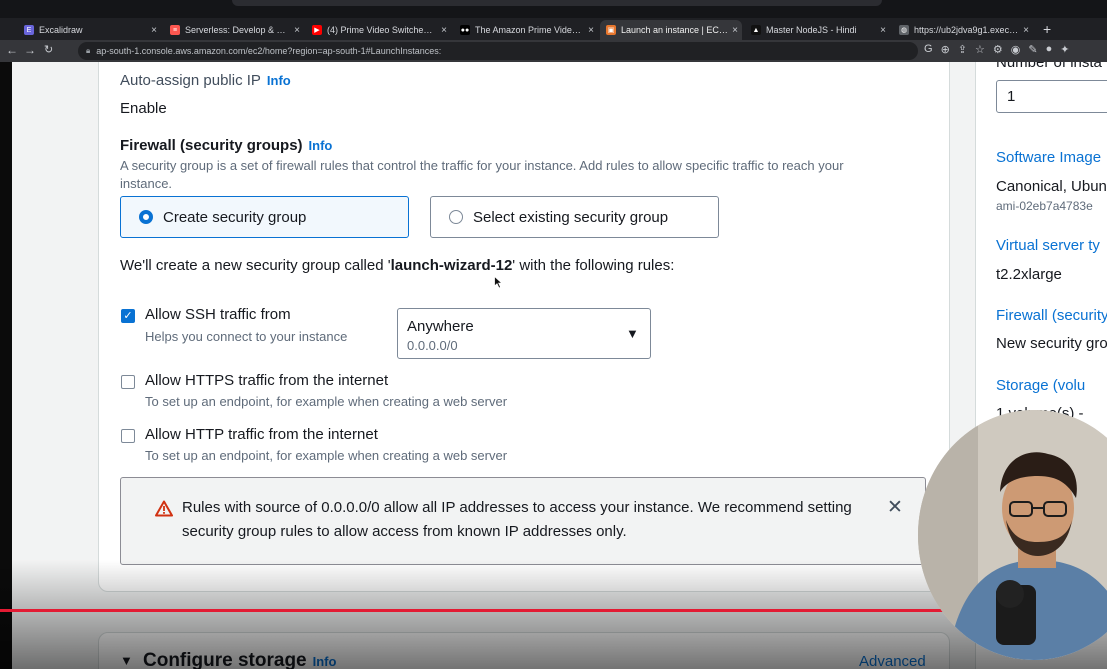 This screenshot has height=669, width=1107. Describe the element at coordinates (895, 507) in the screenshot. I see `dismiss-warning-icon: ✕` at that location.